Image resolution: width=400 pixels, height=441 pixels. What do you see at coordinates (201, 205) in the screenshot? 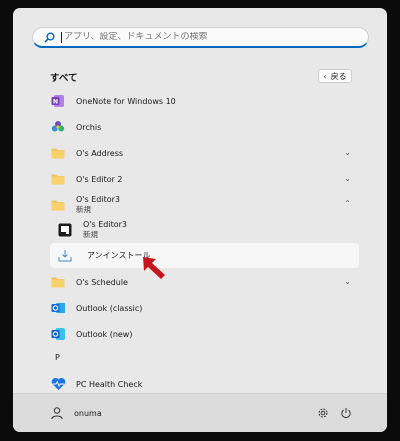
I see `folder-item-os-editor3: O's Editor3 新規 ⌃` at bounding box center [201, 205].